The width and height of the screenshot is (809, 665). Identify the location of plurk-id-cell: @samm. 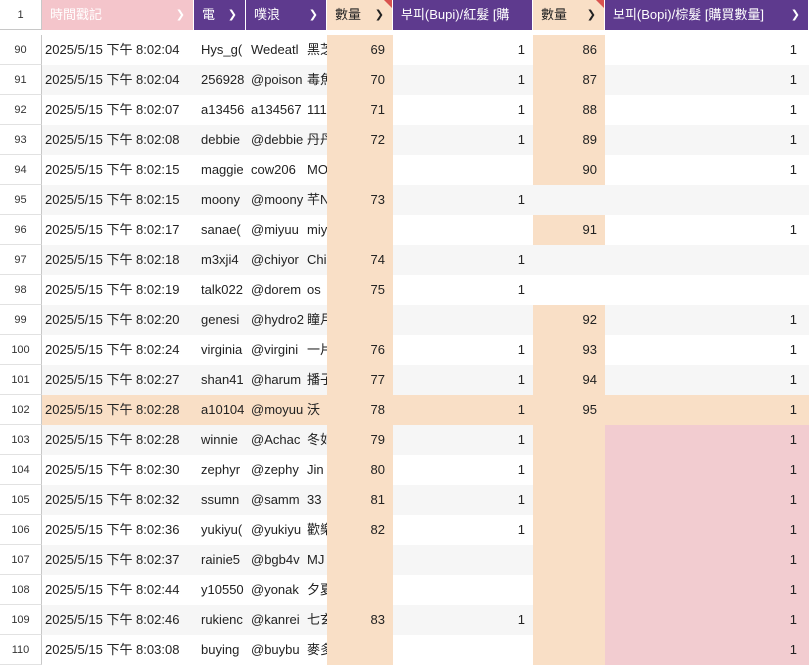
(275, 500).